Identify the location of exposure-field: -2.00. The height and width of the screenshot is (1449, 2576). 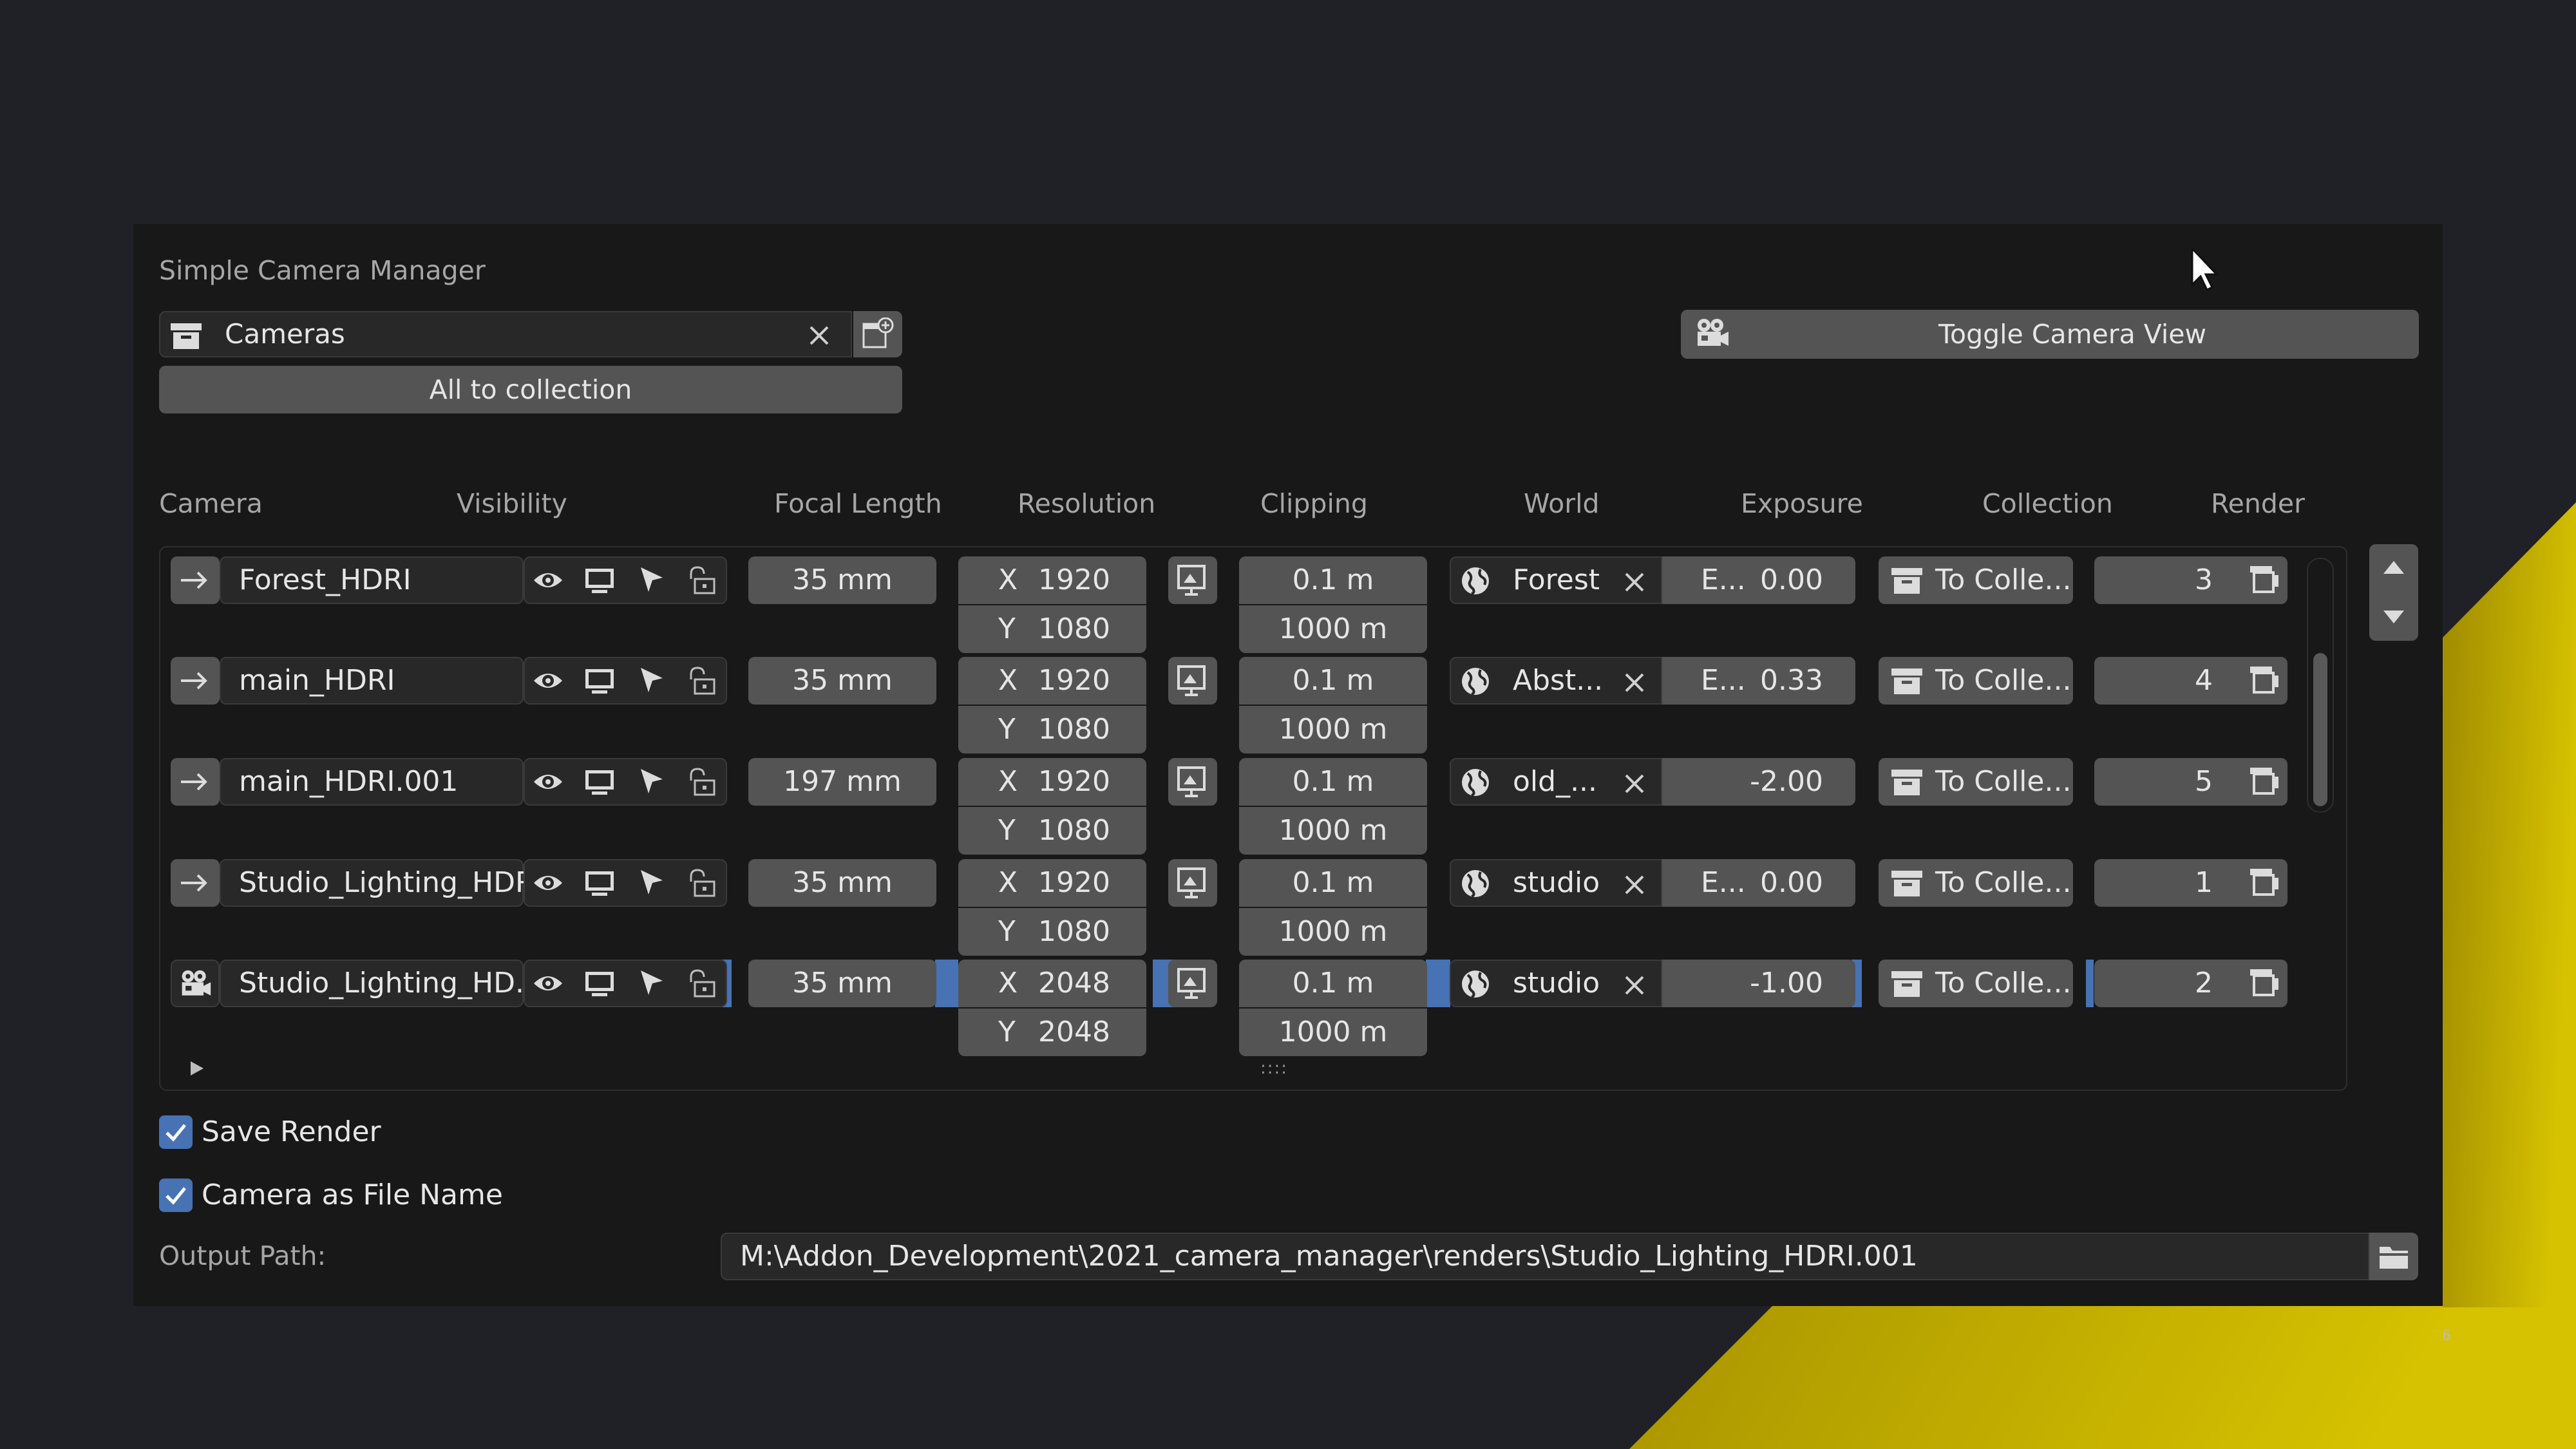
(1758, 782).